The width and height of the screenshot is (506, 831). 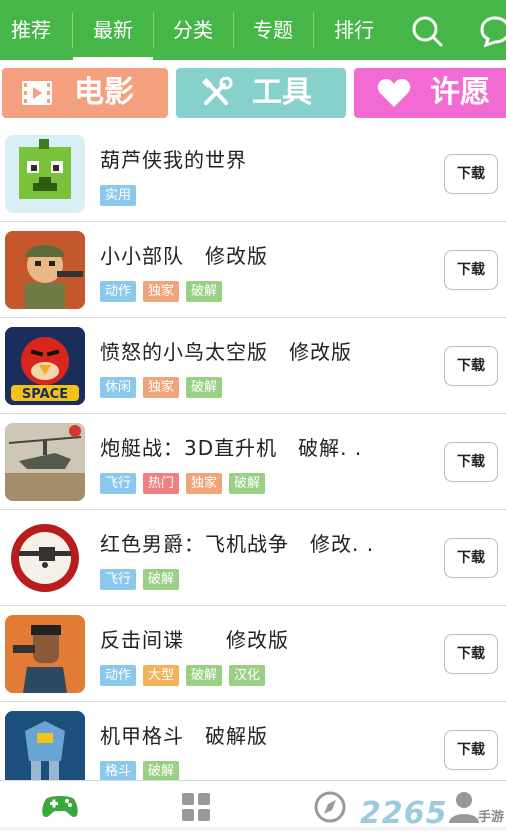 What do you see at coordinates (253, 174) in the screenshot?
I see `list-item: 葫芦侠我的世界 实用 下载` at bounding box center [253, 174].